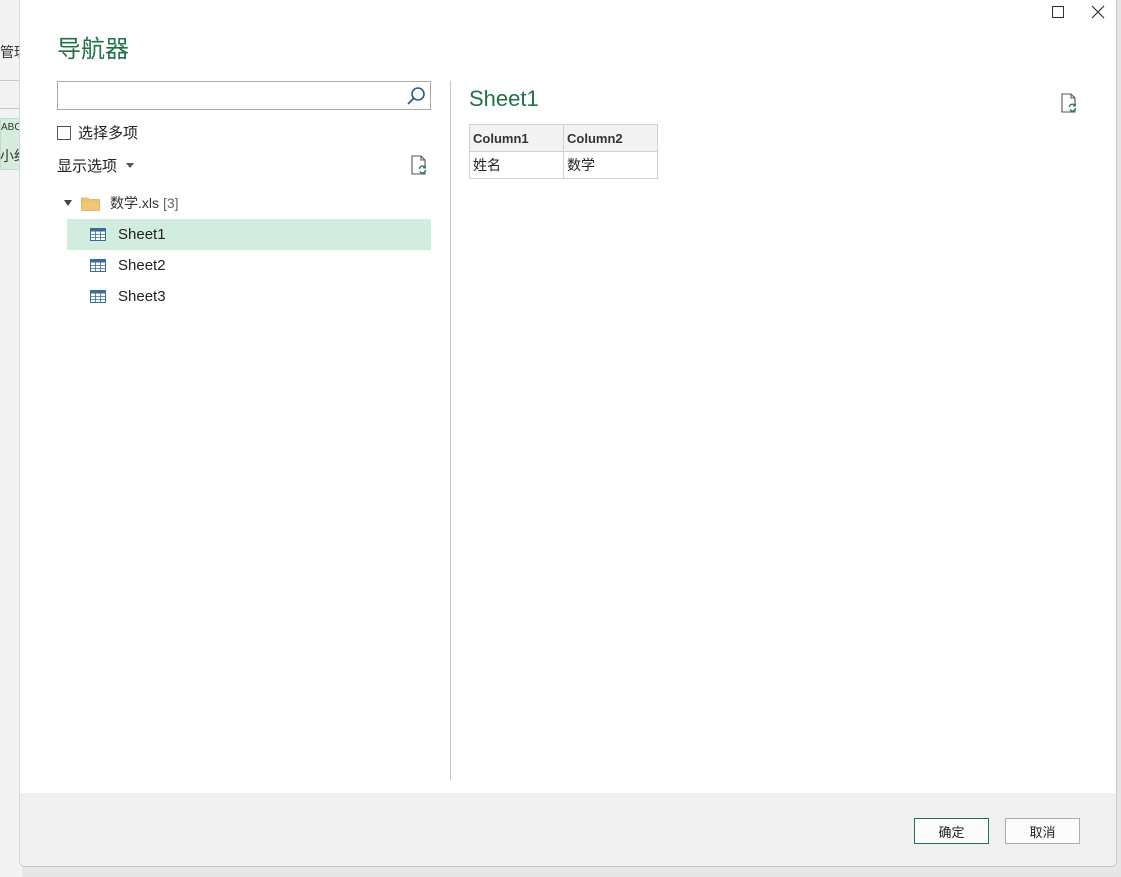  I want to click on search-input, so click(228, 95).